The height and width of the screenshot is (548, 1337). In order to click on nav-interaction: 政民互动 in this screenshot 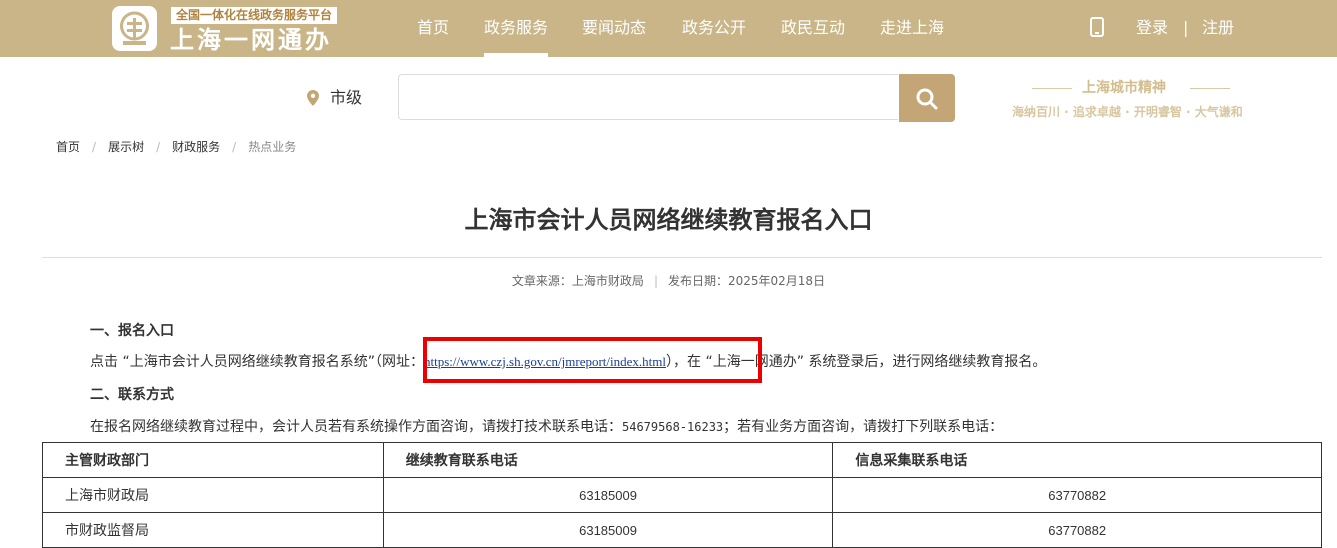, I will do `click(813, 28)`.